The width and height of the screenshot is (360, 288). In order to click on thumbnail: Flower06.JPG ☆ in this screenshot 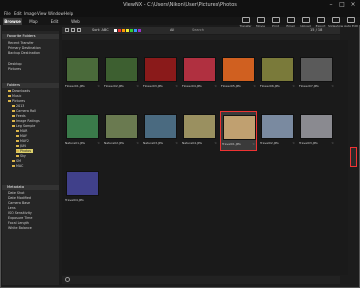, I will do `click(277, 74)`.